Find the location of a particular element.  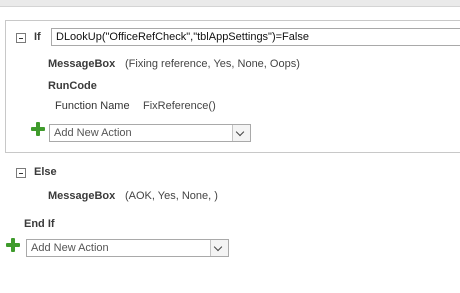

function-name-label: Function Name is located at coordinates (92, 106).